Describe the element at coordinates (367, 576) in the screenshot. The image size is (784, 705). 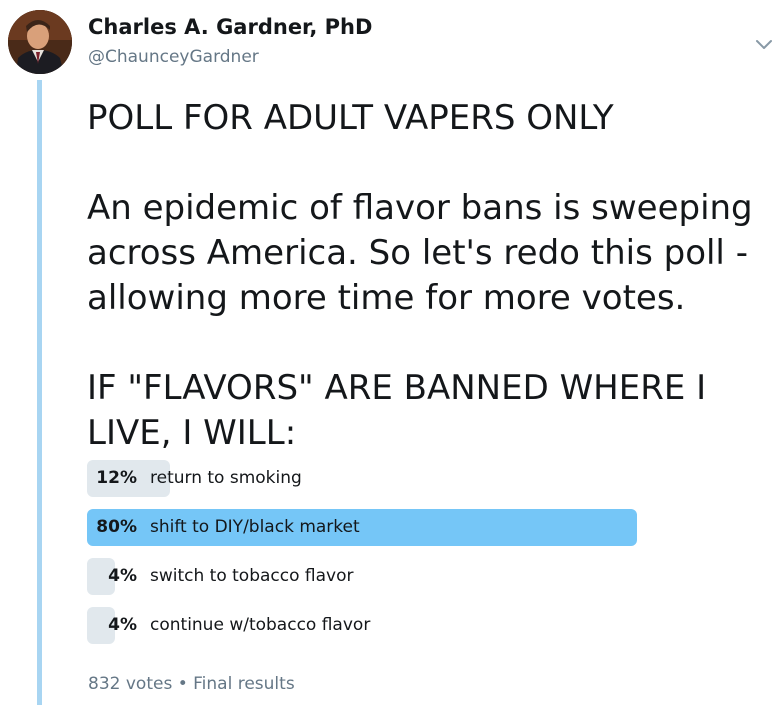
I see `poll-choice: 4% switch to tobacco flavor` at that location.